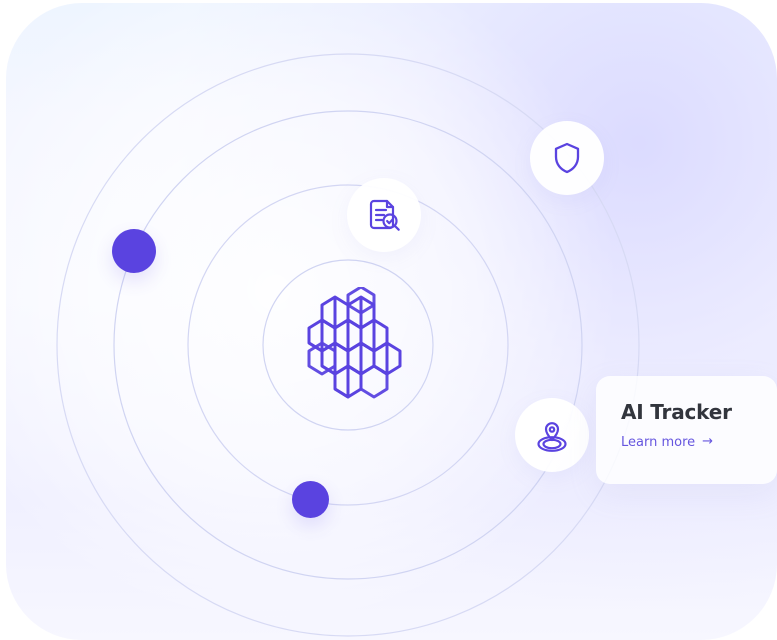 Image resolution: width=777 pixels, height=640 pixels. What do you see at coordinates (708, 441) in the screenshot?
I see `arrow-right-icon: →` at bounding box center [708, 441].